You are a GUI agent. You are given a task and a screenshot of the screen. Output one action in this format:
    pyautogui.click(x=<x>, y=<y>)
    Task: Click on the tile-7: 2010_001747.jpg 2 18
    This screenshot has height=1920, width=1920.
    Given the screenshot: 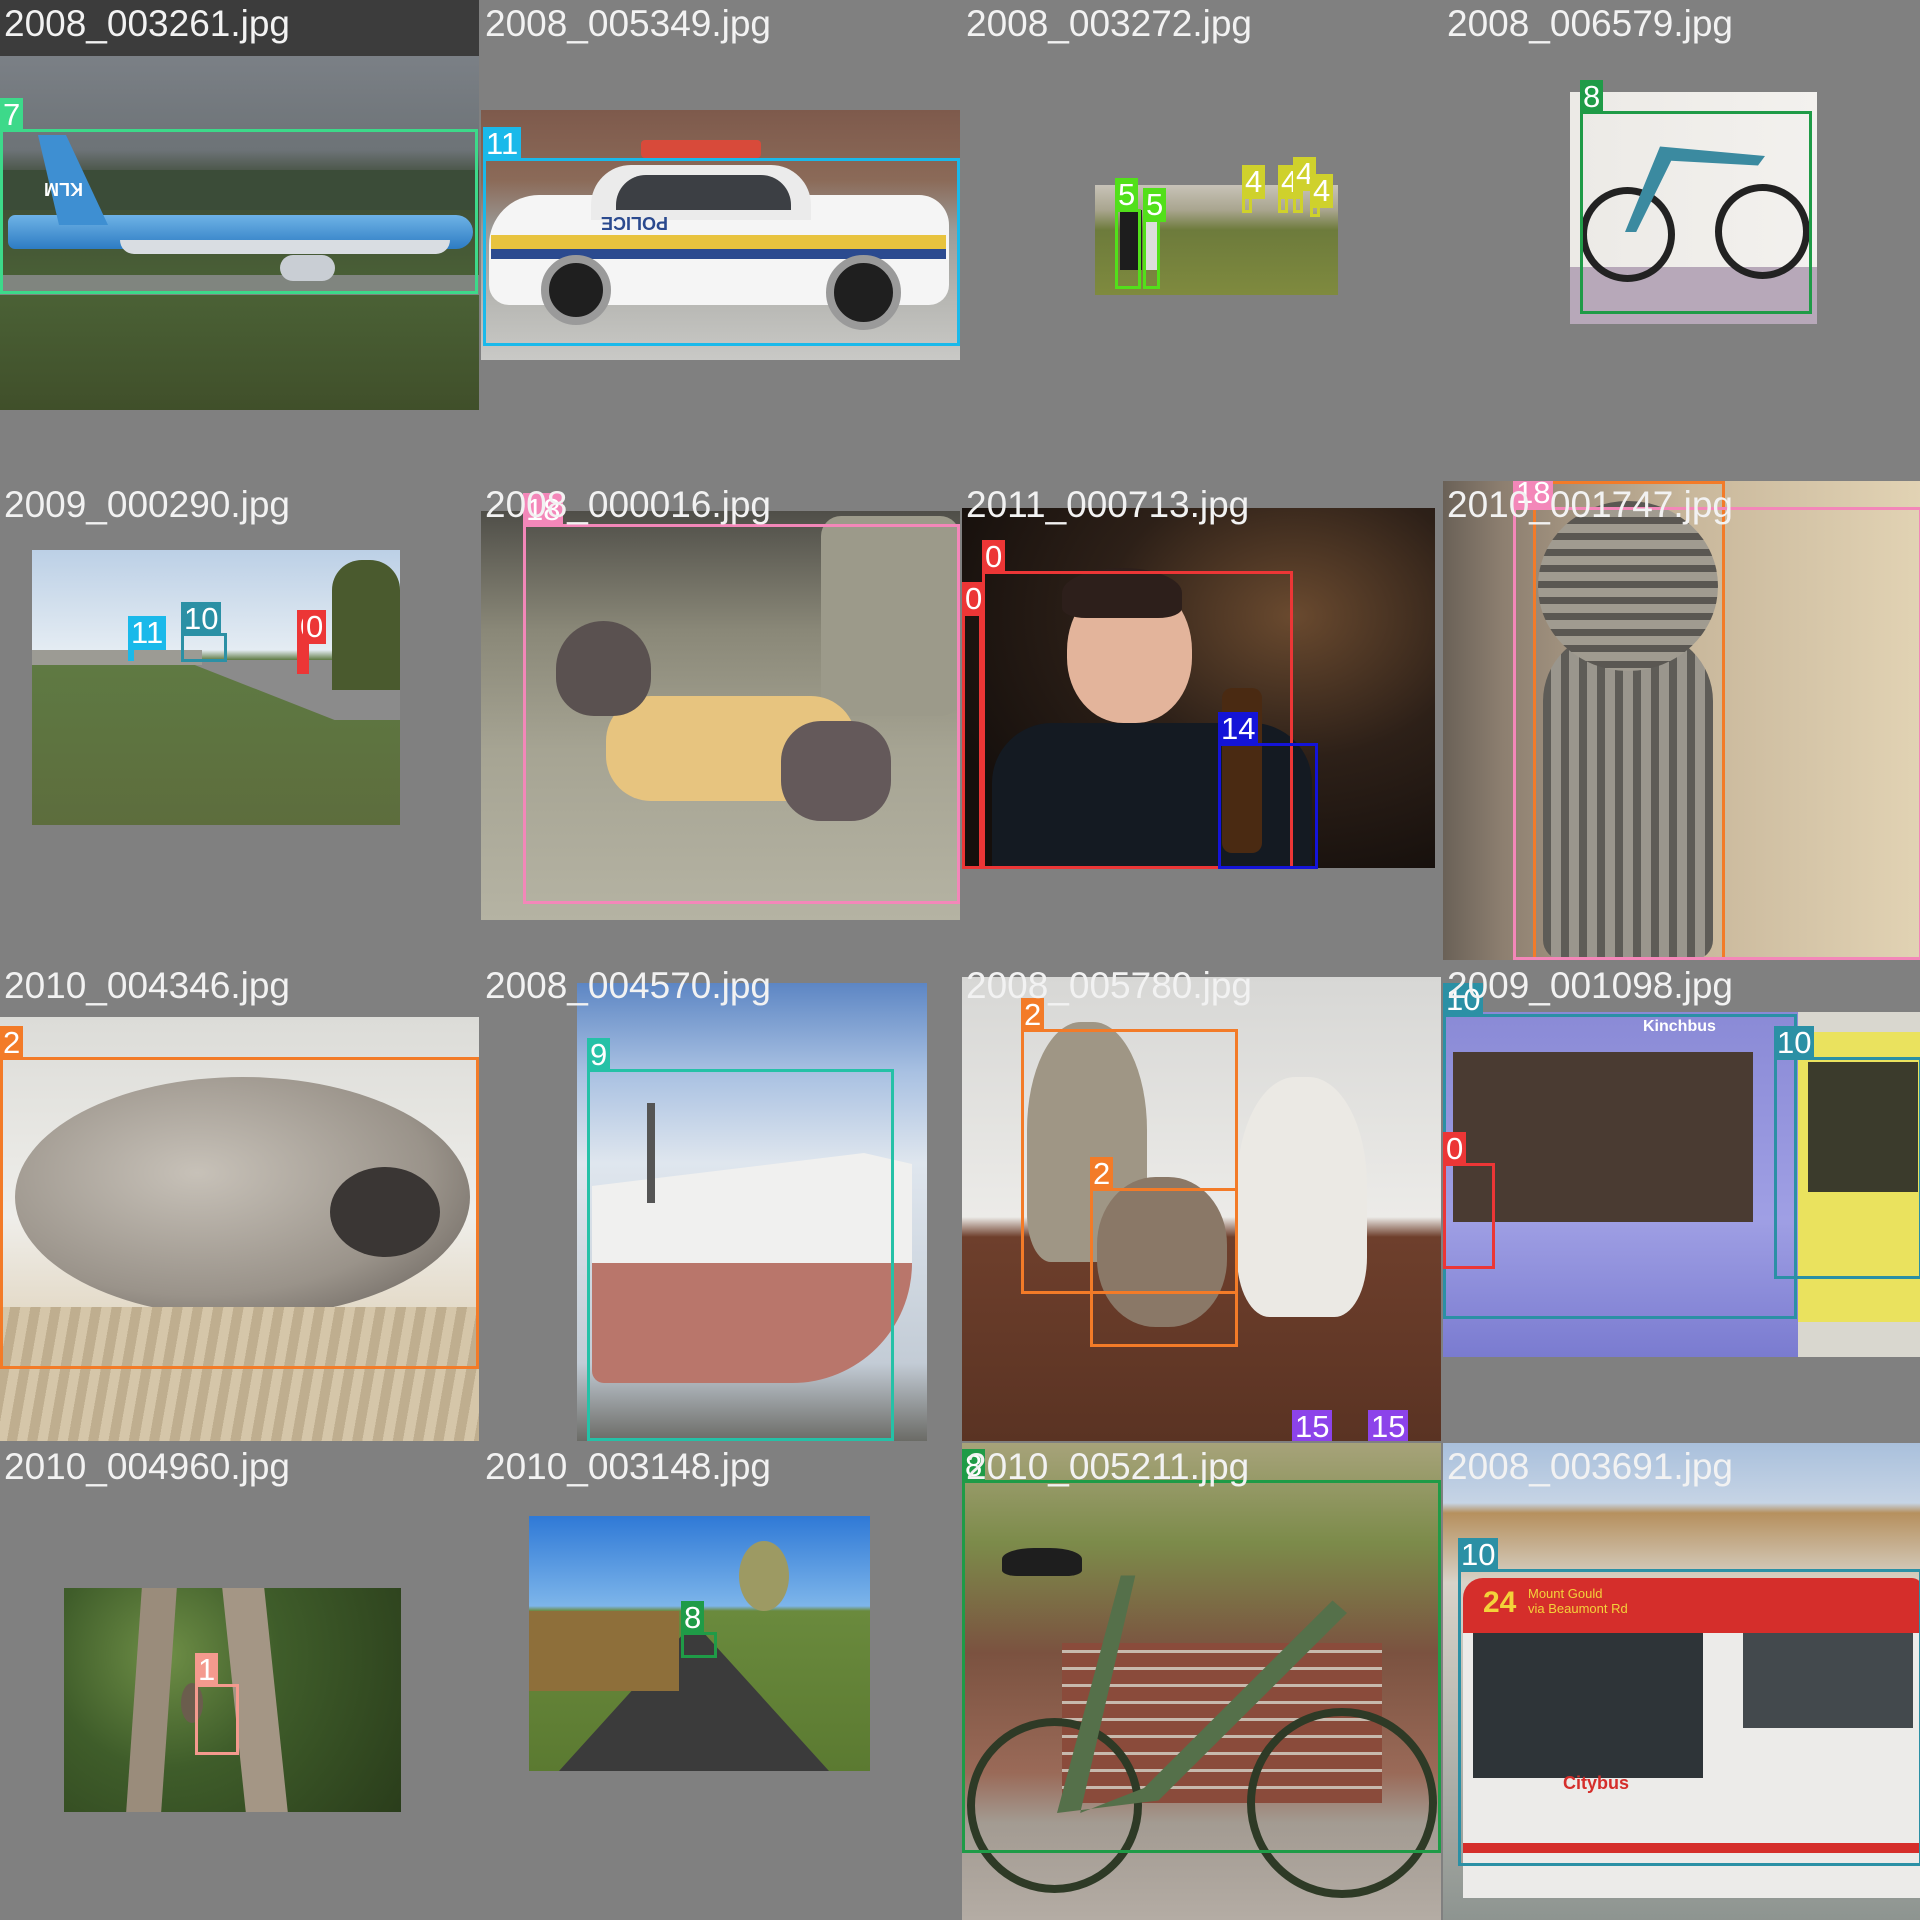 What is the action you would take?
    pyautogui.click(x=1681, y=720)
    